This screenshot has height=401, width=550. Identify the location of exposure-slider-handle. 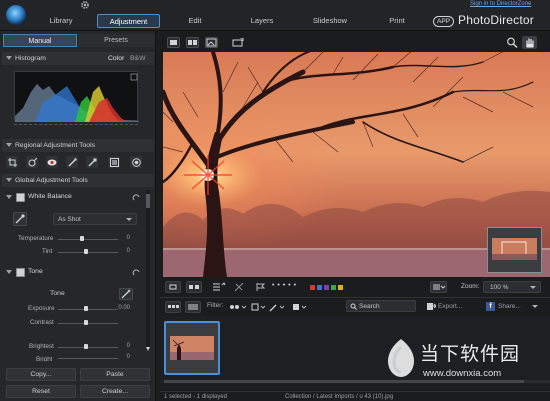
(86, 308).